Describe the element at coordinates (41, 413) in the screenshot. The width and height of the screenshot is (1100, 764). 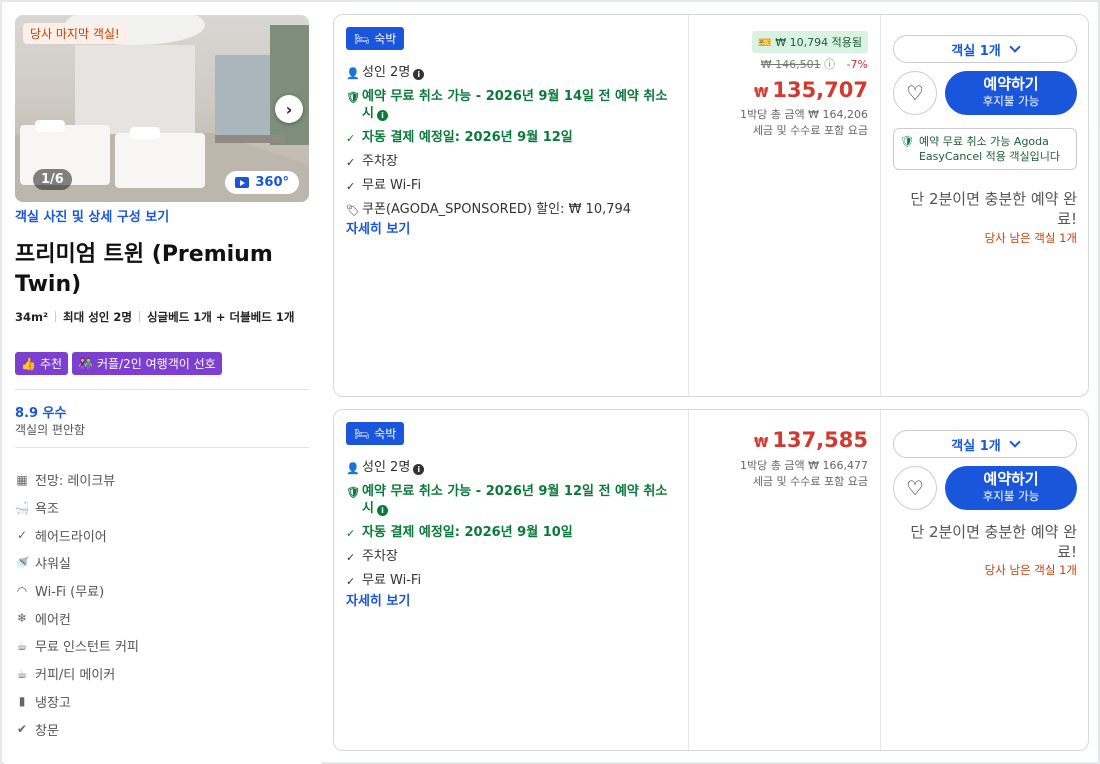
I see `review-score: 8.9 우수` at that location.